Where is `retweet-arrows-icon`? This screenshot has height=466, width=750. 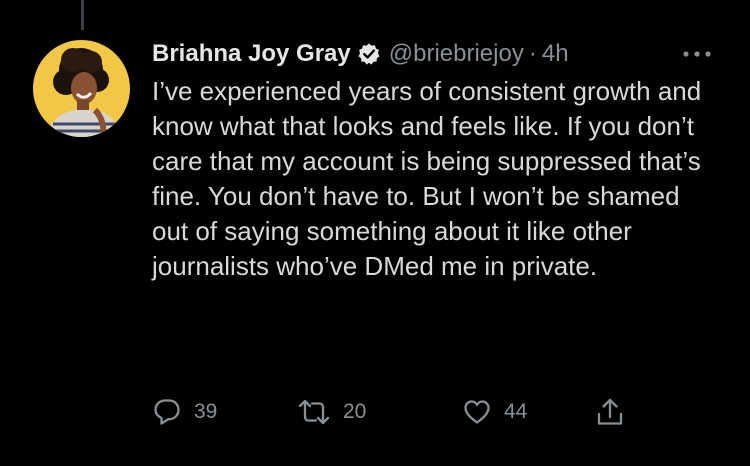
retweet-arrows-icon is located at coordinates (314, 412).